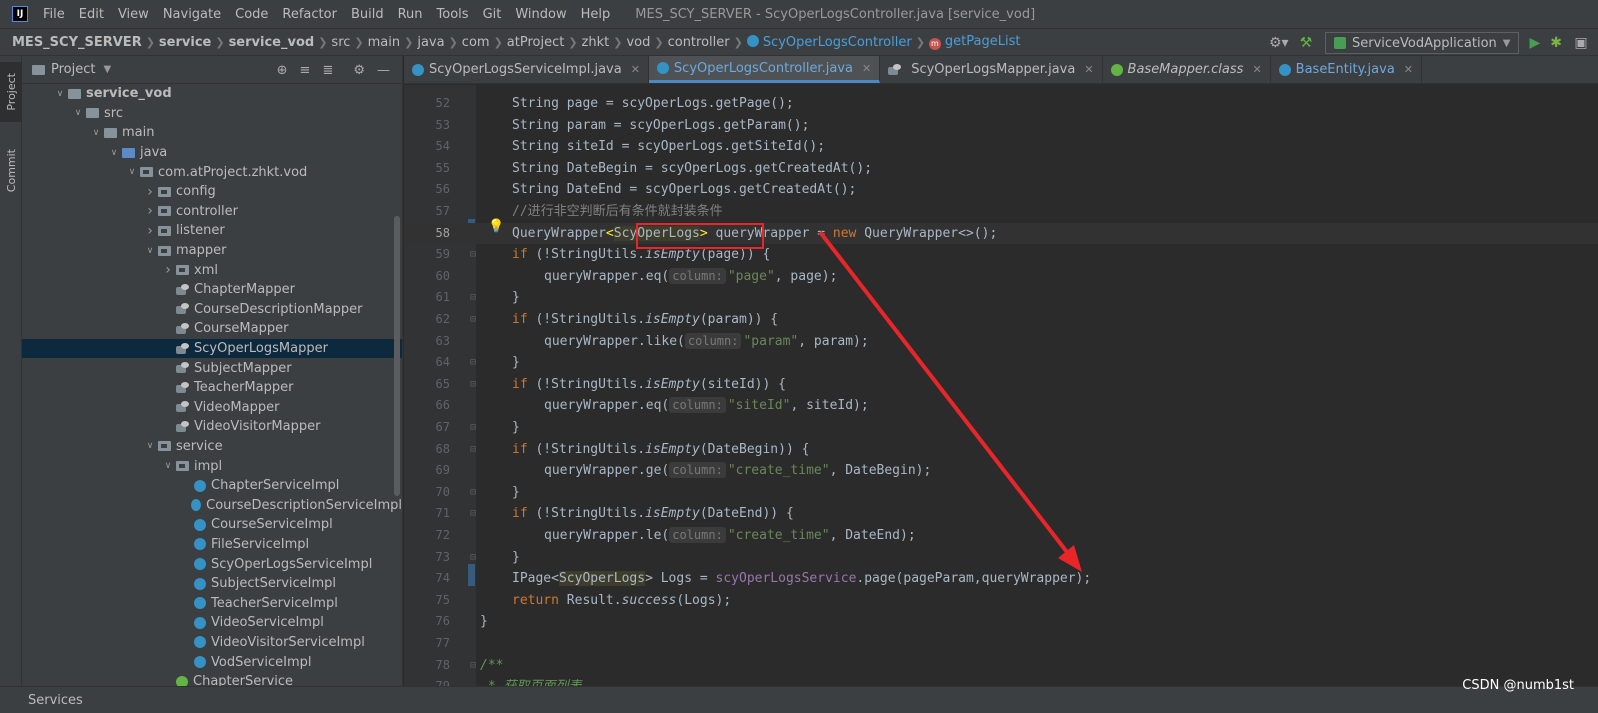 This screenshot has width=1598, height=713. What do you see at coordinates (282, 70) in the screenshot?
I see `locate-icon: ⊕` at bounding box center [282, 70].